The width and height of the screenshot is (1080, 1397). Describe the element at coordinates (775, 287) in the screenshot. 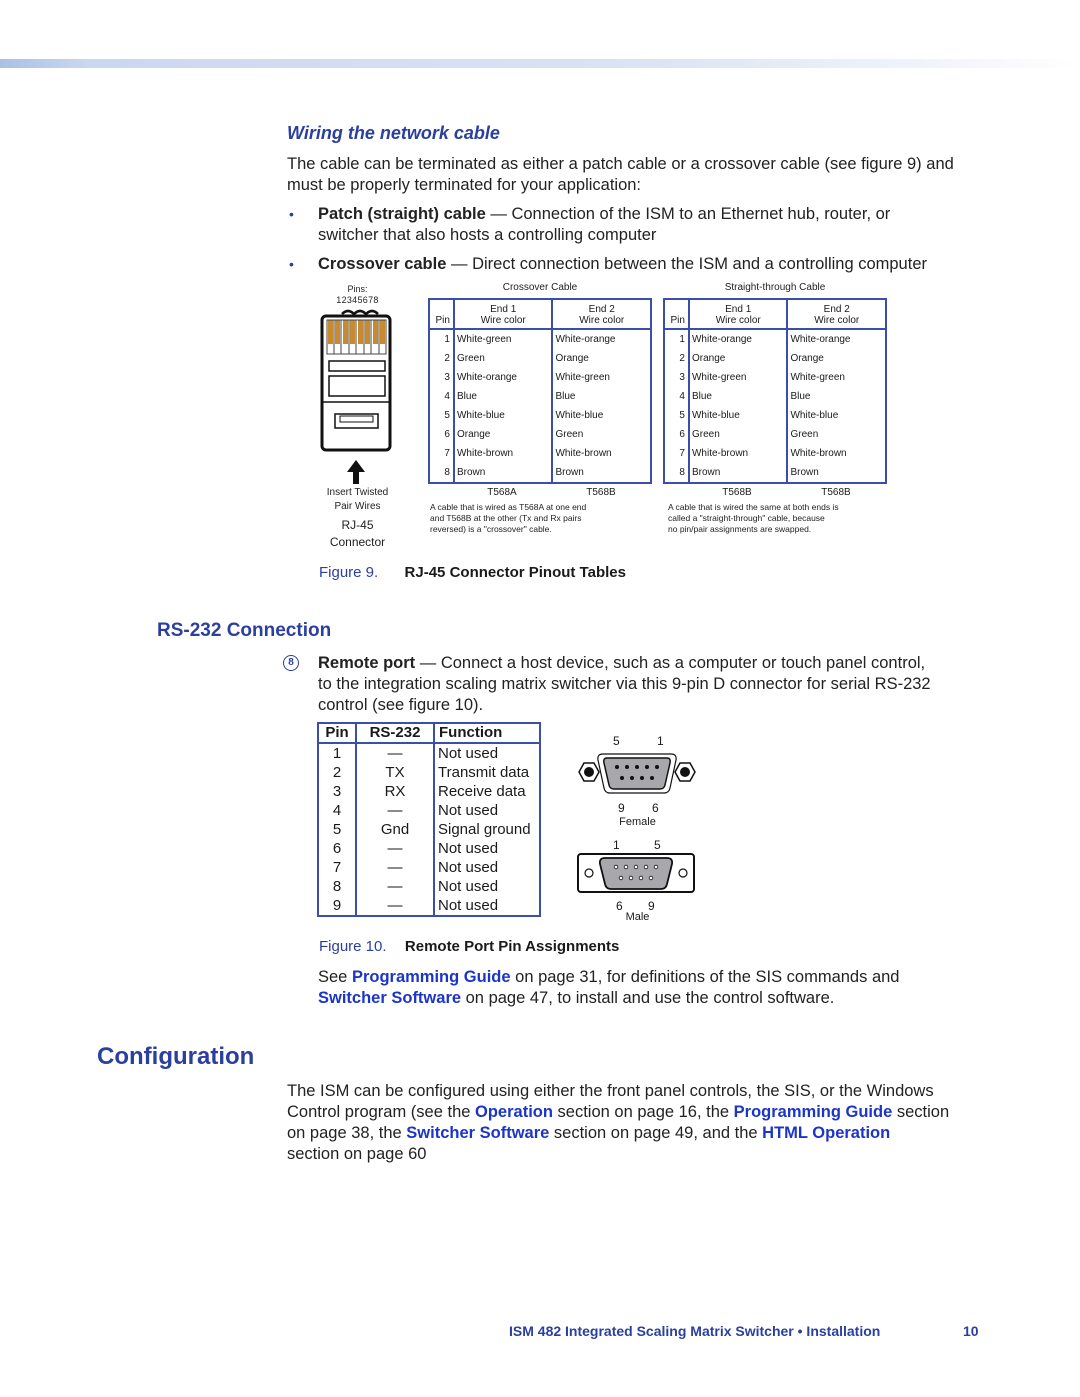

I see `straight-title: Straight-through Cable` at that location.